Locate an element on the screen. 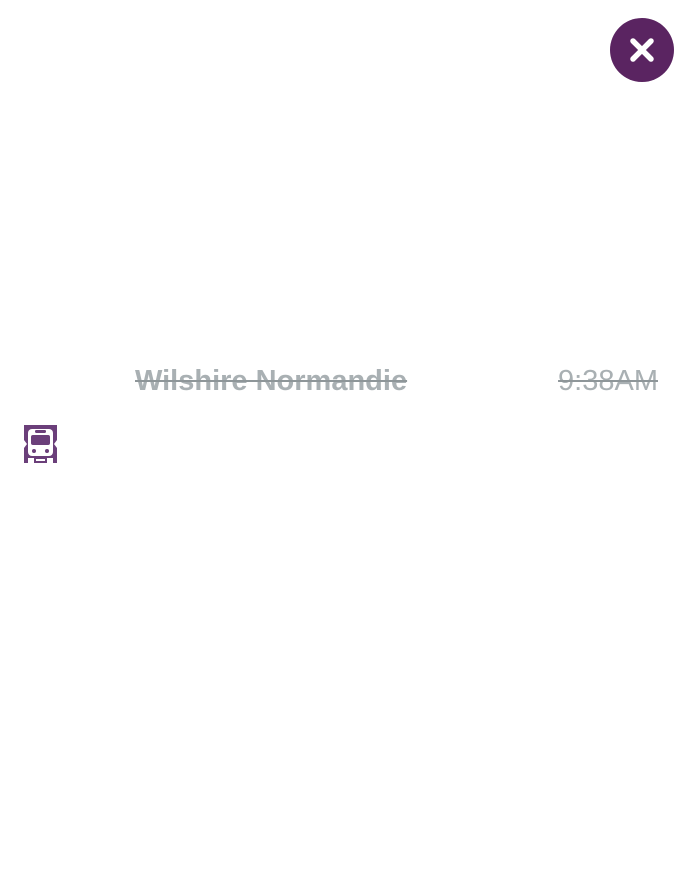 The image size is (674, 892). stop-time: 9:38AM is located at coordinates (608, 381).